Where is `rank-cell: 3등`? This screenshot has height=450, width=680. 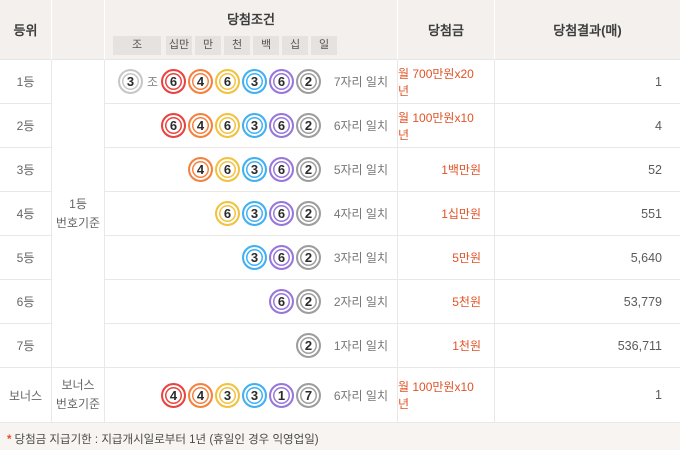 rank-cell: 3등 is located at coordinates (26, 170).